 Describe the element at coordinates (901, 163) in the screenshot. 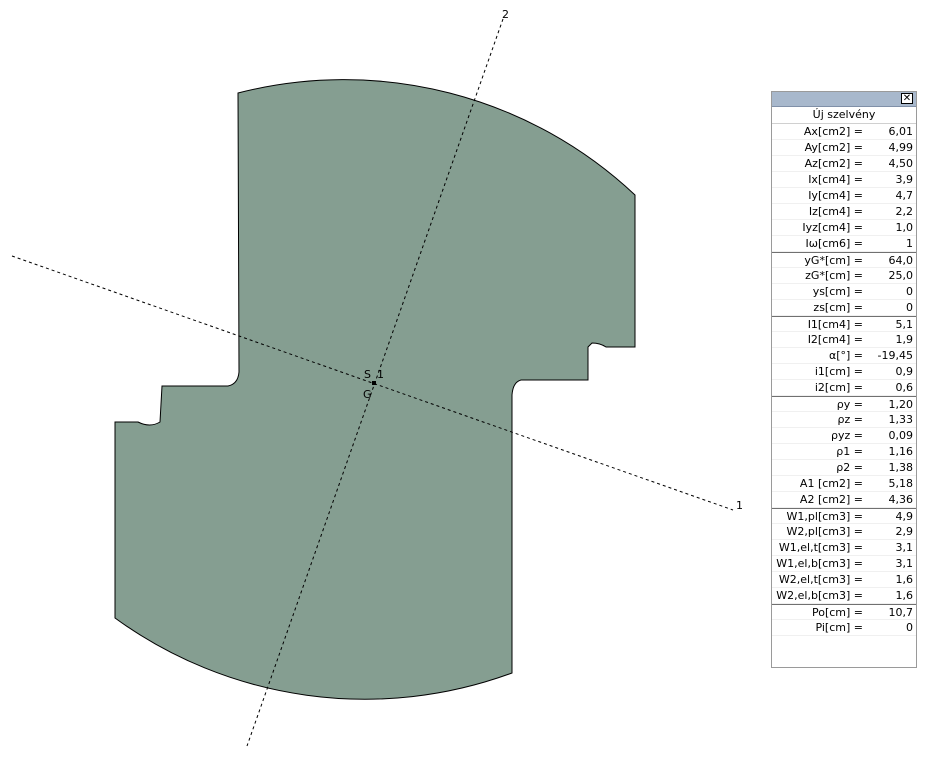

I see `property-value: 4,50` at that location.